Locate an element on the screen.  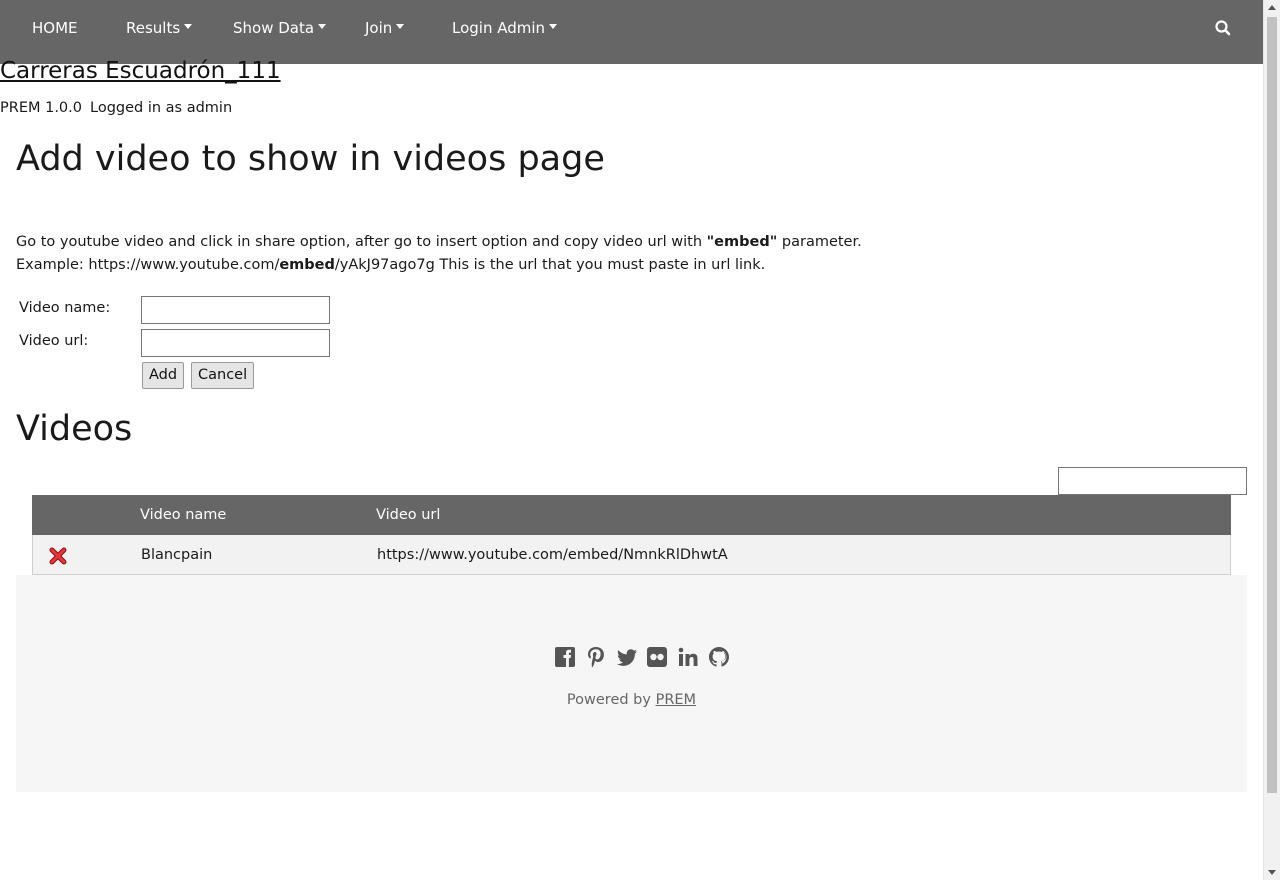
info-text: parameter. is located at coordinates (819, 242).